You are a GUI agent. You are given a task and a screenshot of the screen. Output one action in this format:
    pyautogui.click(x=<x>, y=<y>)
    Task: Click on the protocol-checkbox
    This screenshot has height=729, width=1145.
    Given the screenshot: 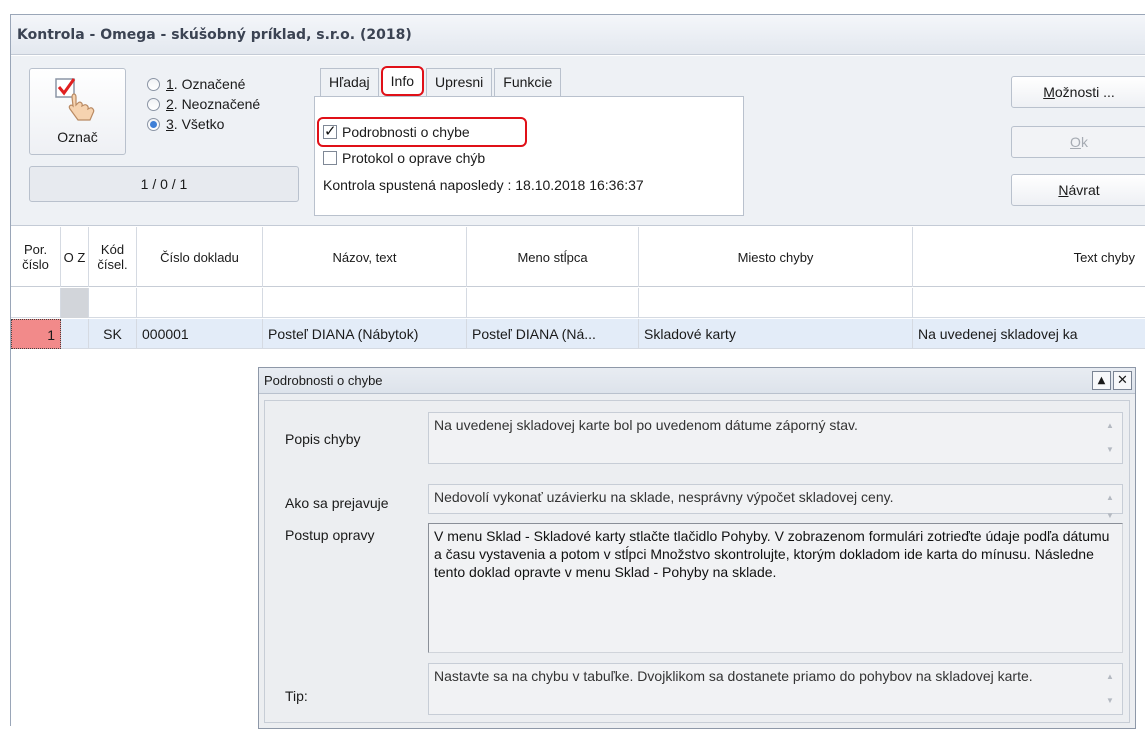 What is the action you would take?
    pyautogui.click(x=330, y=158)
    